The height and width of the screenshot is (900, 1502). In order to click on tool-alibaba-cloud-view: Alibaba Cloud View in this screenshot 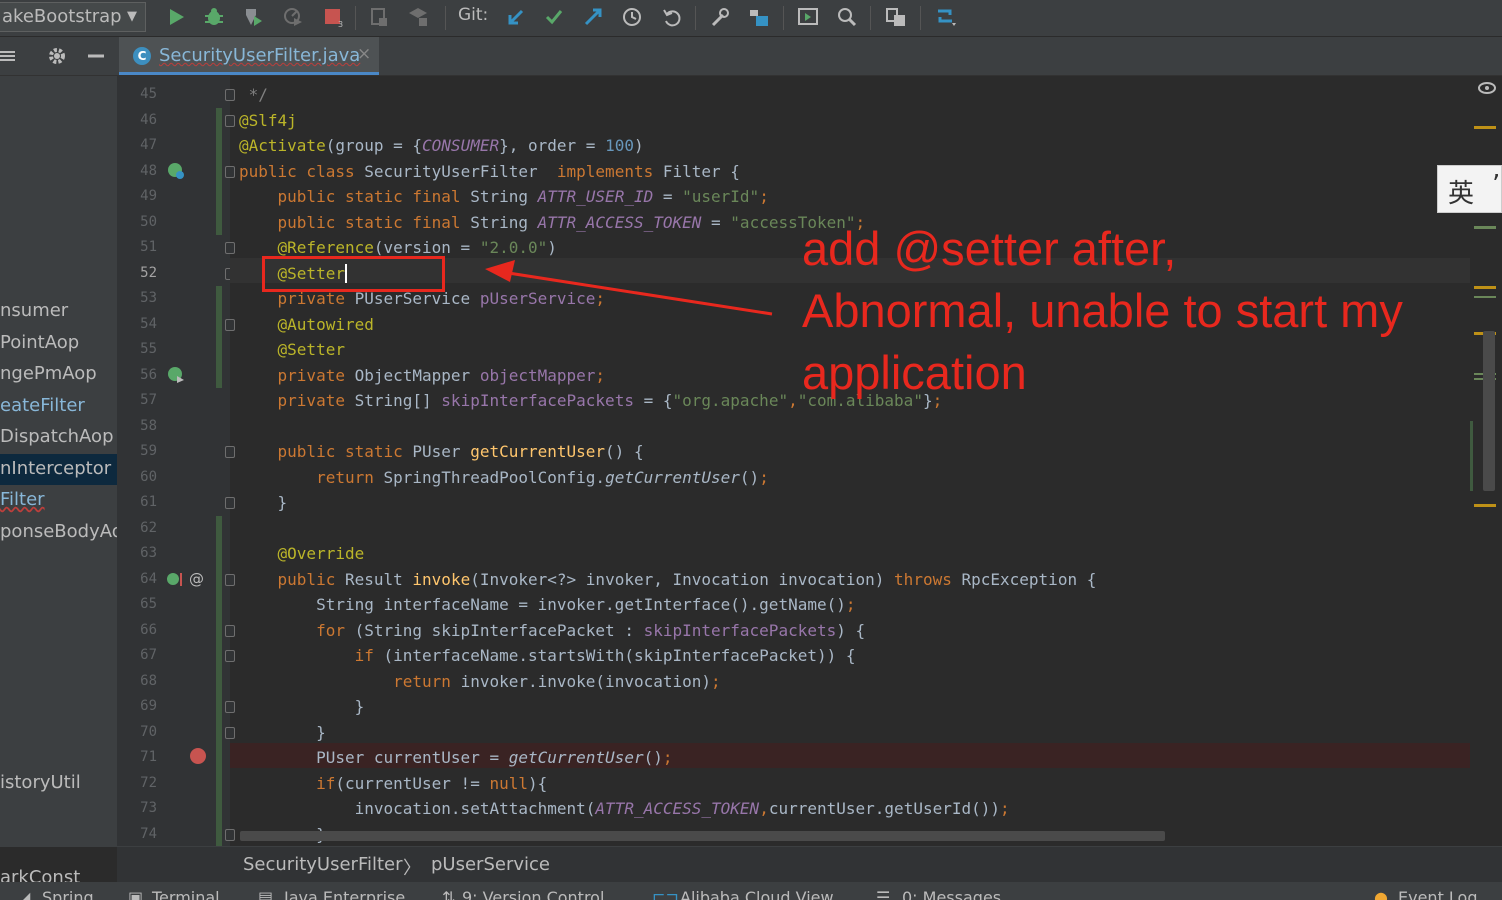, I will do `click(757, 894)`.